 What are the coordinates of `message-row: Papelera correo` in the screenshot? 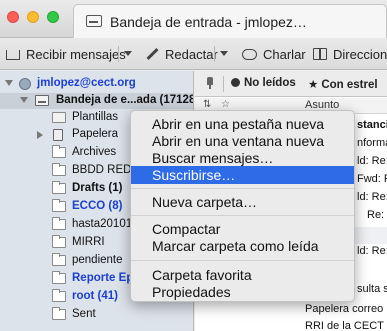 It's located at (291, 311).